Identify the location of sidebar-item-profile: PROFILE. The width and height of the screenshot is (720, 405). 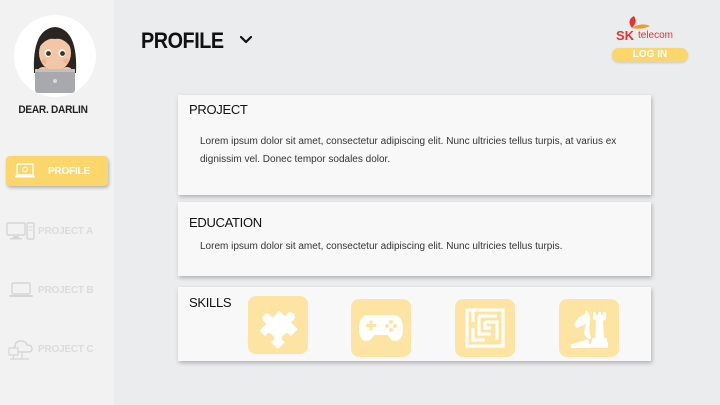
(57, 171).